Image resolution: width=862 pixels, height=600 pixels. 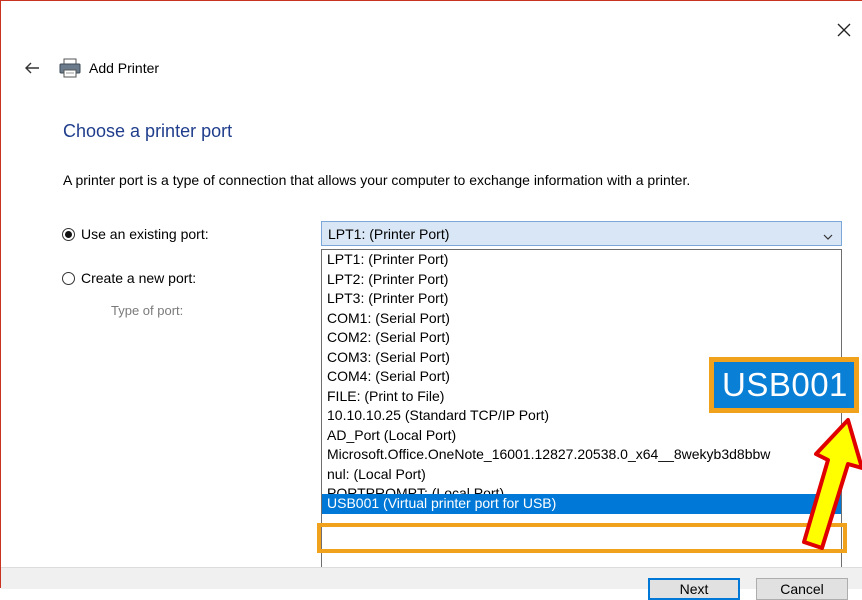 What do you see at coordinates (68, 234) in the screenshot?
I see `radio-checked-icon` at bounding box center [68, 234].